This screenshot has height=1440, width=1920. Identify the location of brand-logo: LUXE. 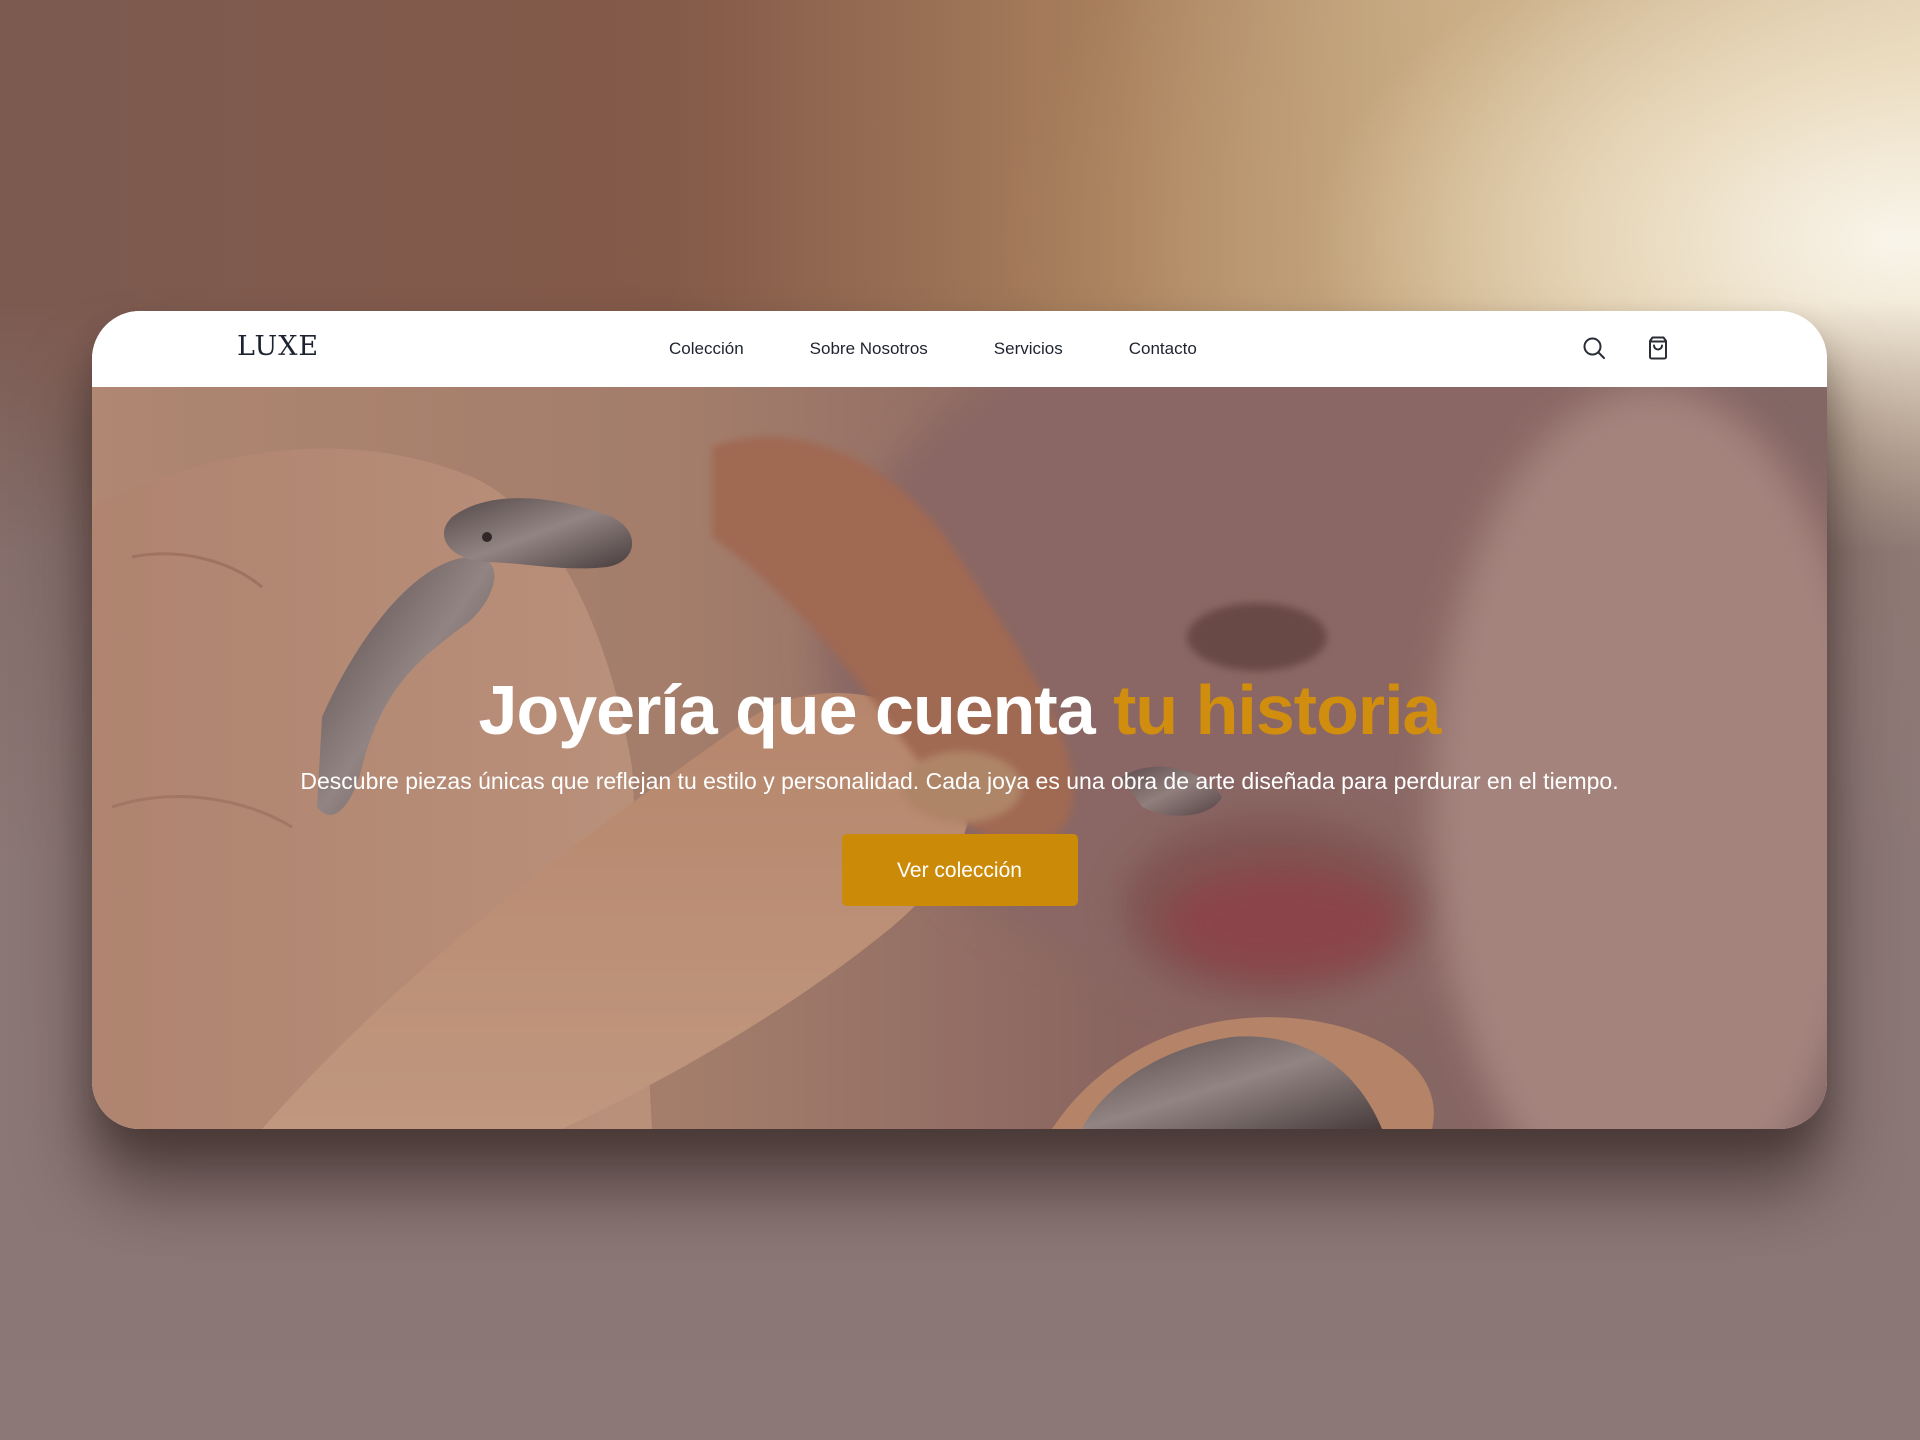
(278, 346).